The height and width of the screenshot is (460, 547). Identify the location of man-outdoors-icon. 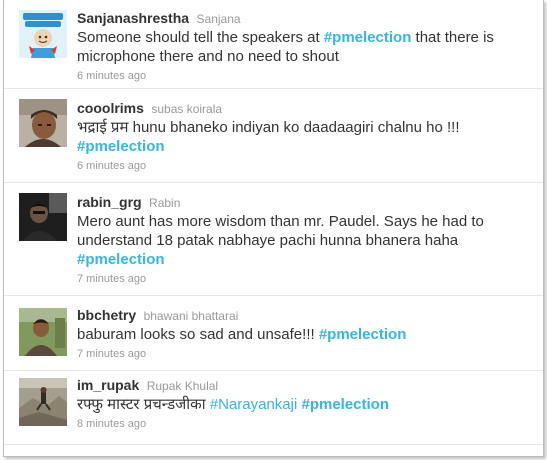
(43, 332).